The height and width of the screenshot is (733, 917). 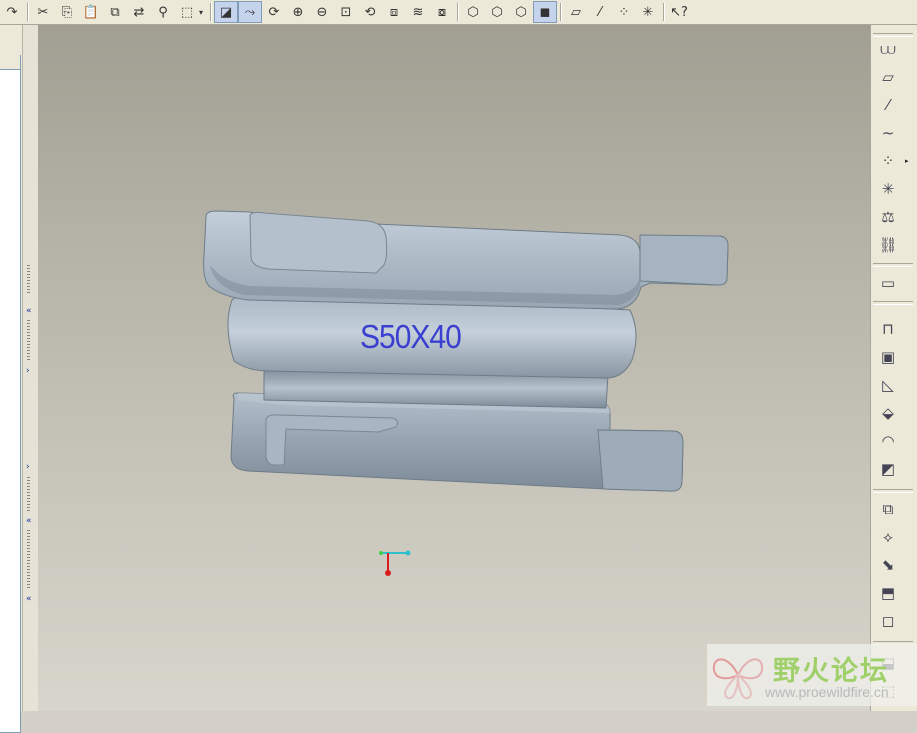 What do you see at coordinates (43, 12) in the screenshot?
I see `cut-icon: ✂` at bounding box center [43, 12].